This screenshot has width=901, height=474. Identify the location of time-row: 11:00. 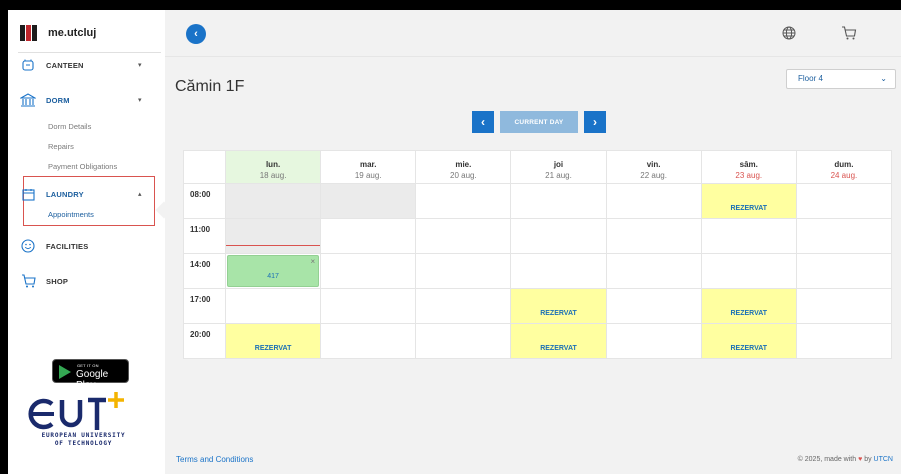
(538, 236).